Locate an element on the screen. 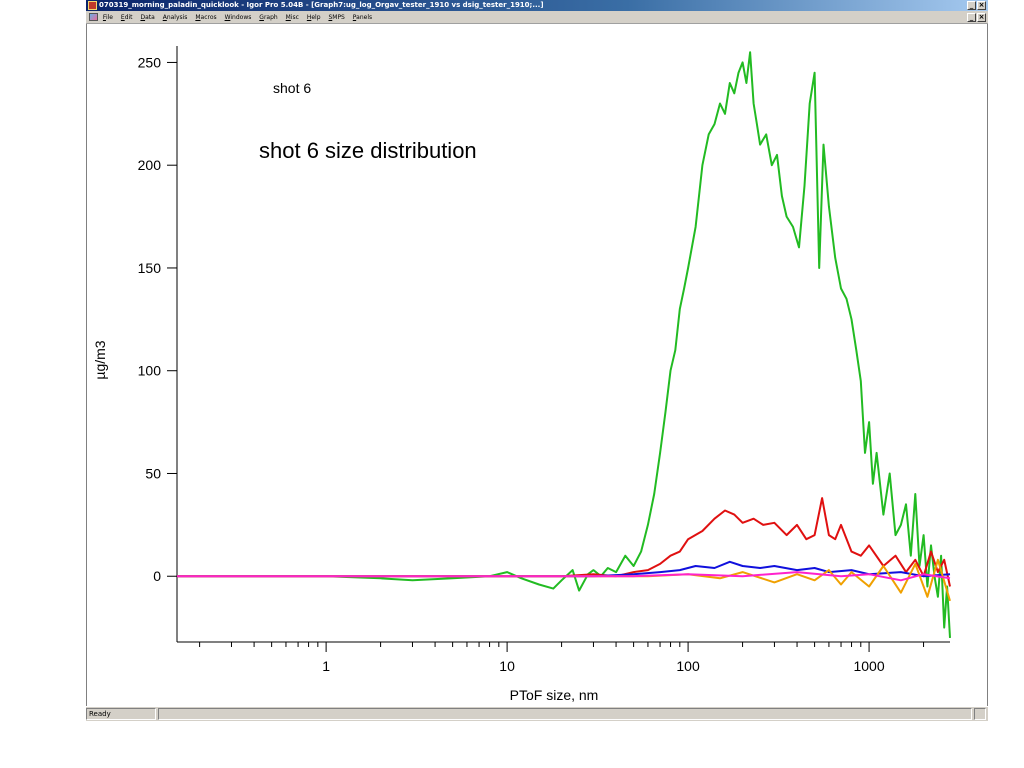  y-axis-label: µg/m3 is located at coordinates (100, 359).